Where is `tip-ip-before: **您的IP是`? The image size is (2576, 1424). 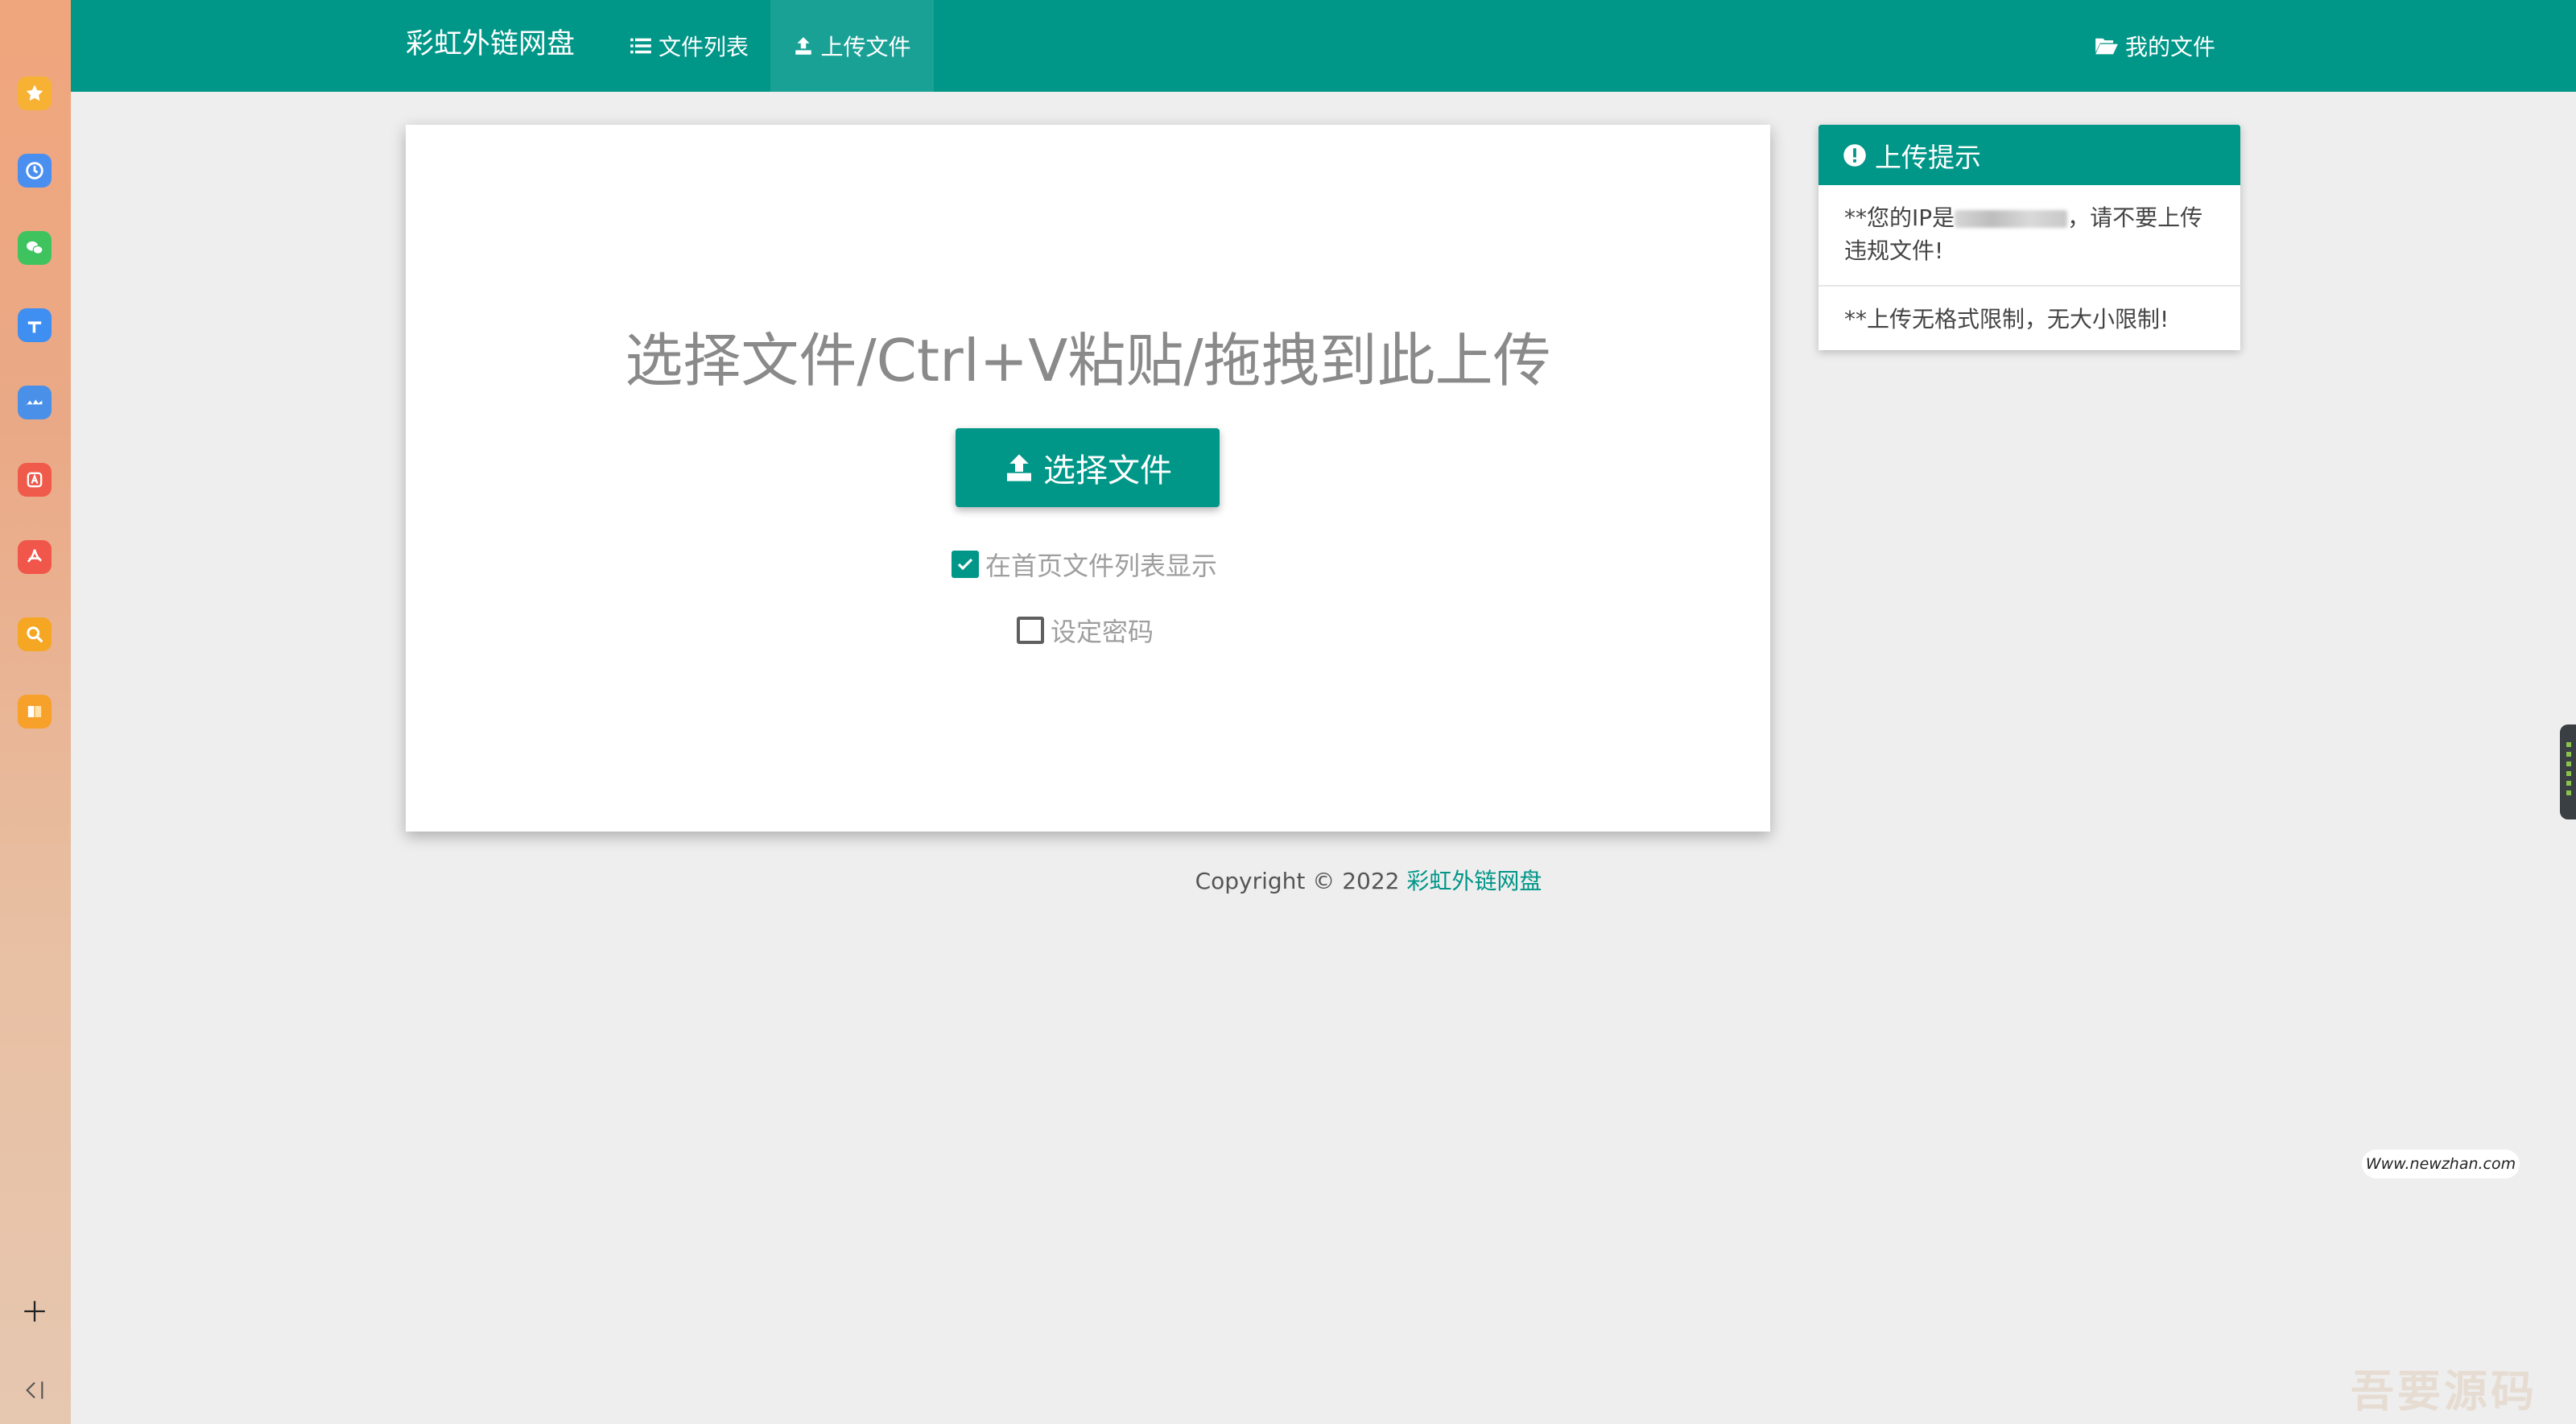 tip-ip-before: **您的IP是 is located at coordinates (1899, 217).